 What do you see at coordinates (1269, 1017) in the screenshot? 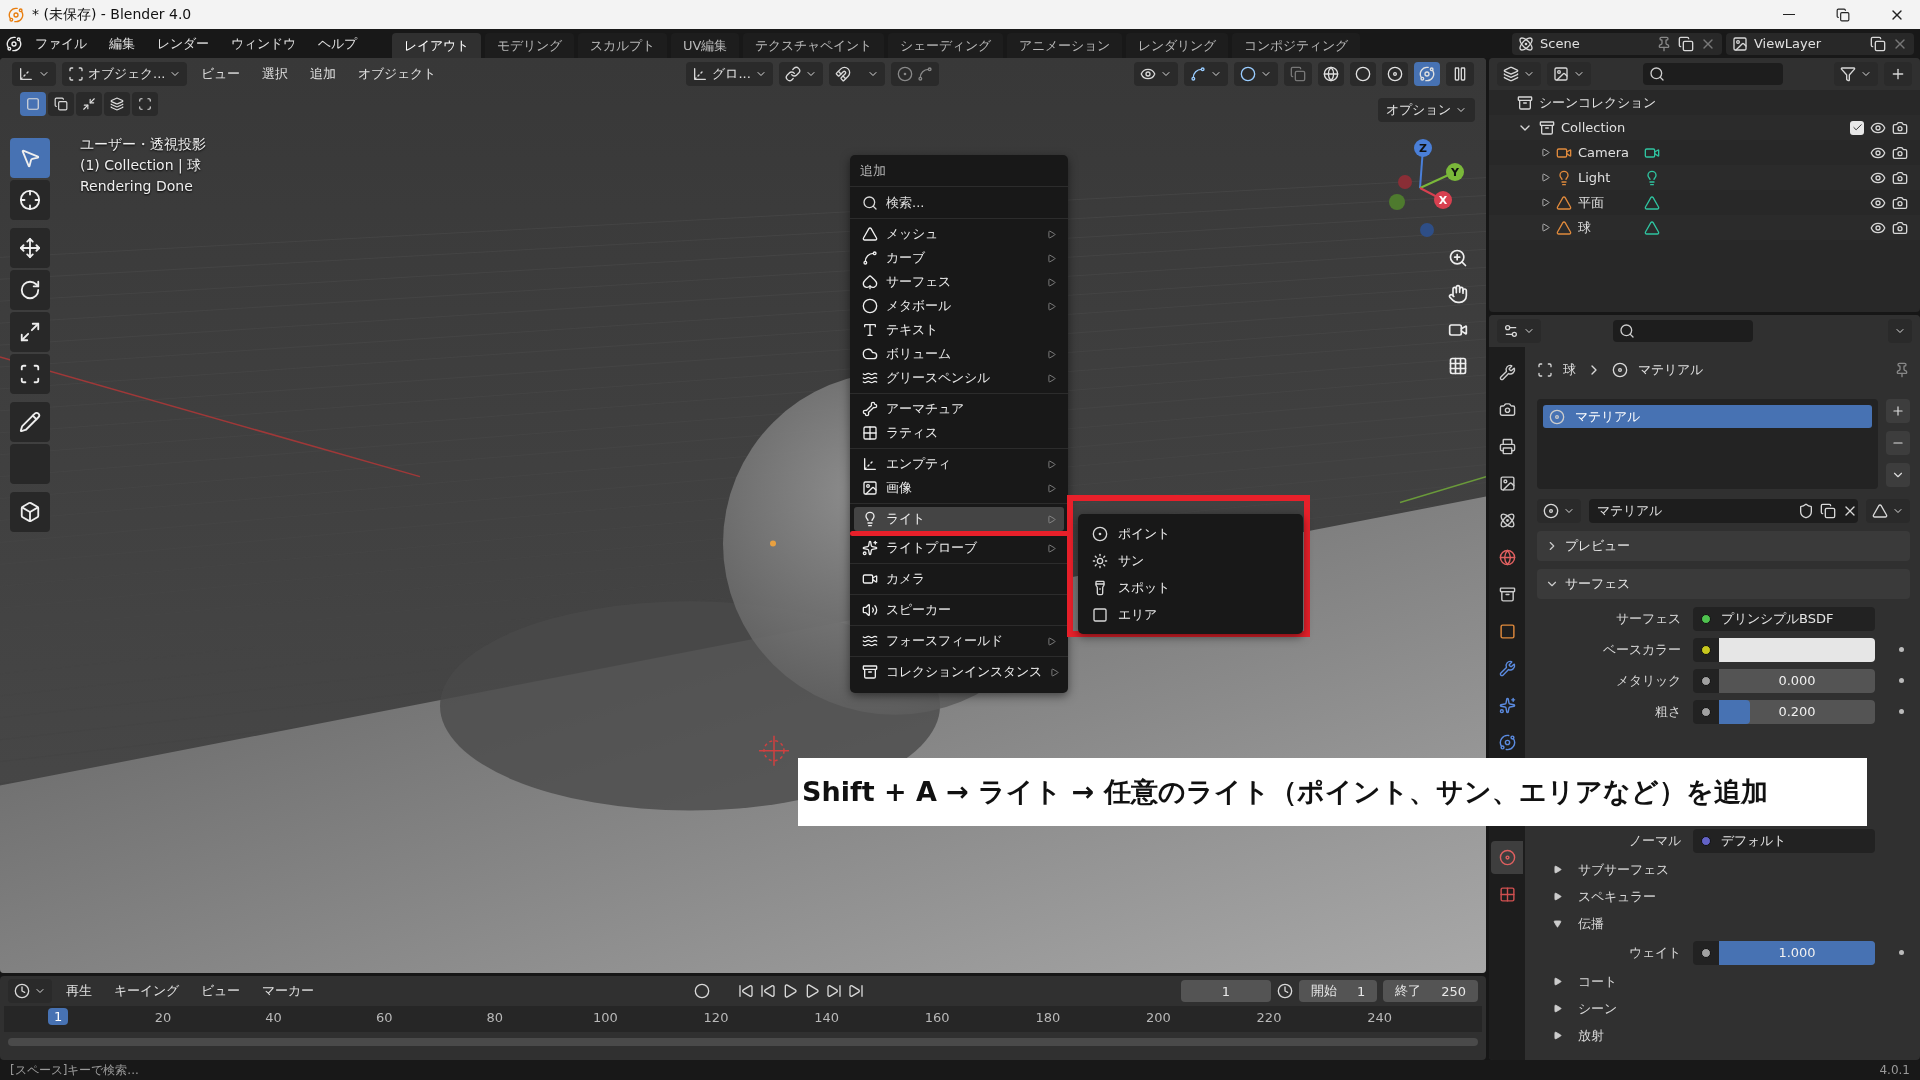
I see `frame-tick-label: 220` at bounding box center [1269, 1017].